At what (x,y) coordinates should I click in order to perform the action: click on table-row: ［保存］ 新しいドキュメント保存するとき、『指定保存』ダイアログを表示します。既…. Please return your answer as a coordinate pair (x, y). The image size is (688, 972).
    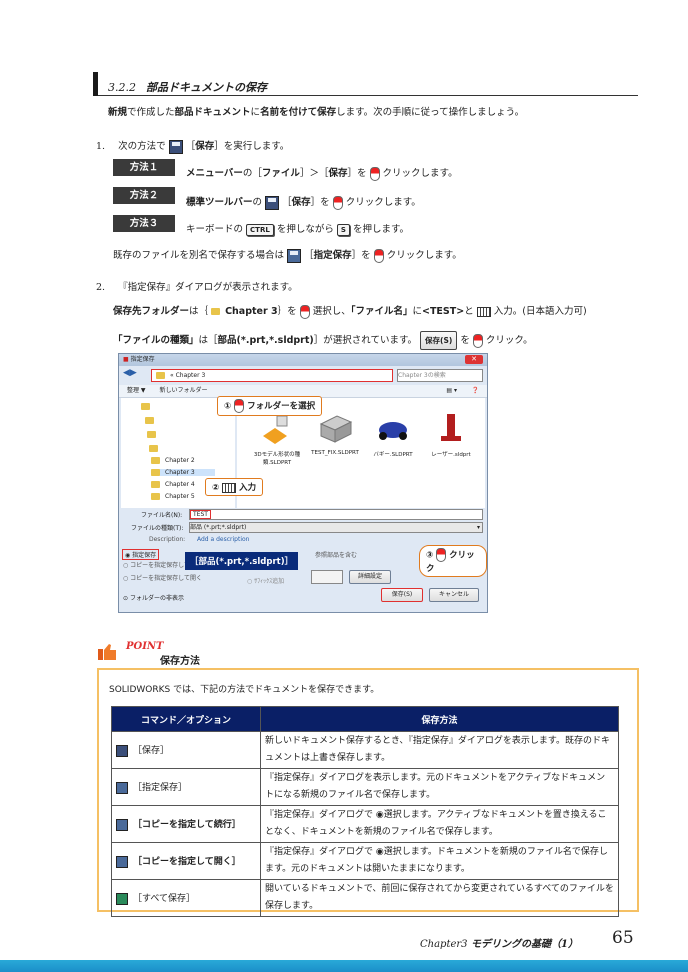
    Looking at the image, I should click on (365, 750).